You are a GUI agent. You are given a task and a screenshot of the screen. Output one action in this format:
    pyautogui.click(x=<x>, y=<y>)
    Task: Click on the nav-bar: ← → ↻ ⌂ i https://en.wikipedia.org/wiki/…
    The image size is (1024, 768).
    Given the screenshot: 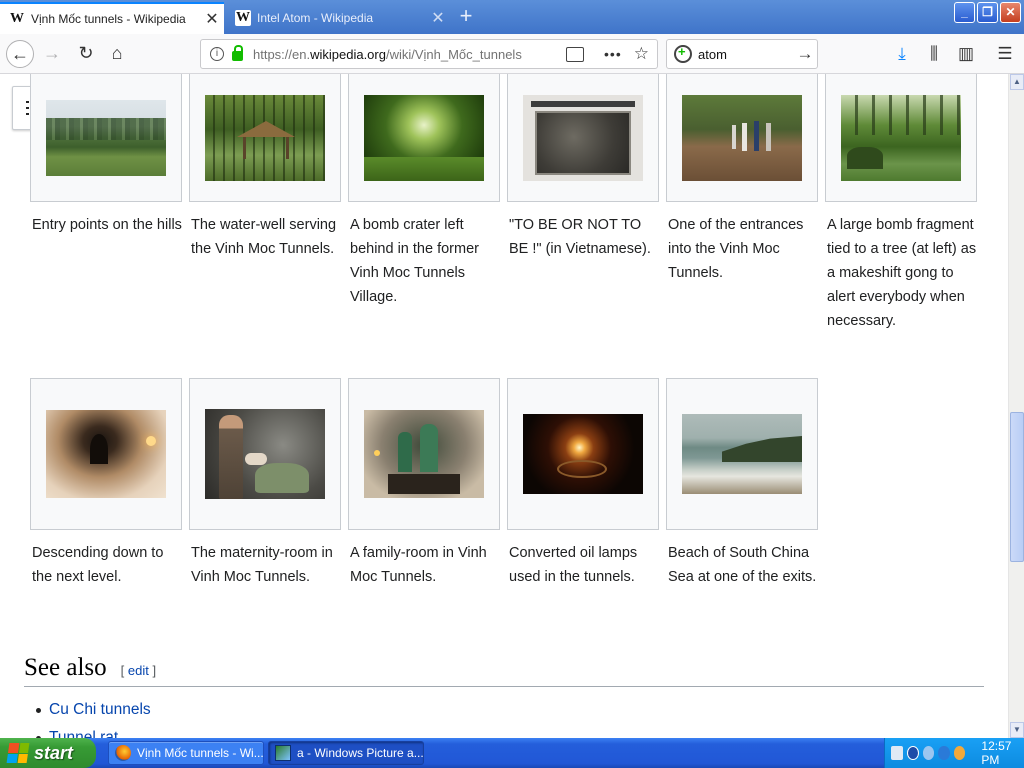 What is the action you would take?
    pyautogui.click(x=512, y=54)
    